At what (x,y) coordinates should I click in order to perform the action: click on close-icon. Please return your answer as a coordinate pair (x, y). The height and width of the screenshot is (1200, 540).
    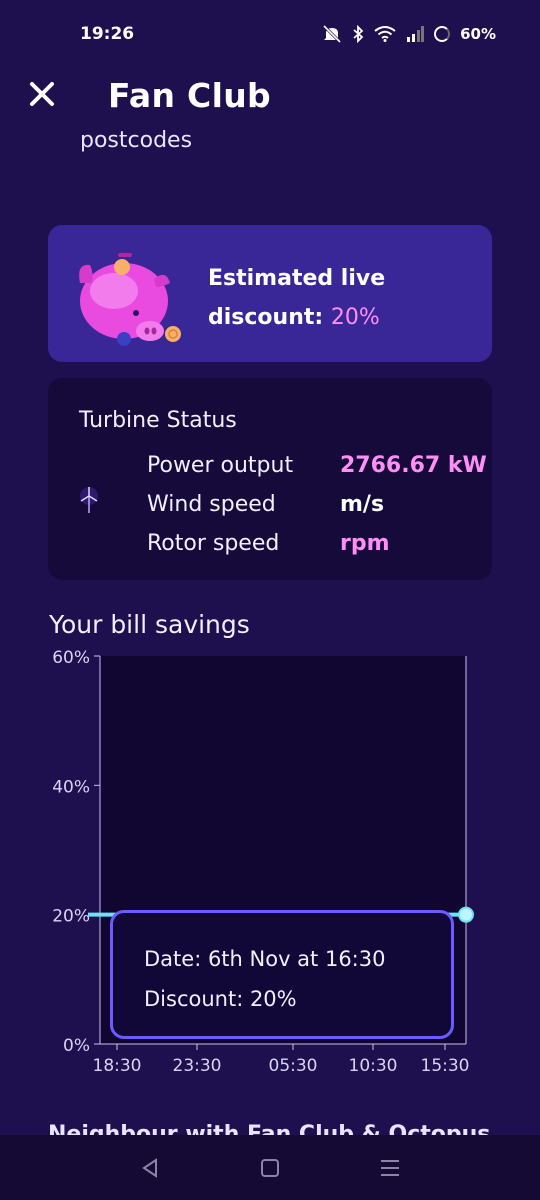
    Looking at the image, I should click on (43, 95).